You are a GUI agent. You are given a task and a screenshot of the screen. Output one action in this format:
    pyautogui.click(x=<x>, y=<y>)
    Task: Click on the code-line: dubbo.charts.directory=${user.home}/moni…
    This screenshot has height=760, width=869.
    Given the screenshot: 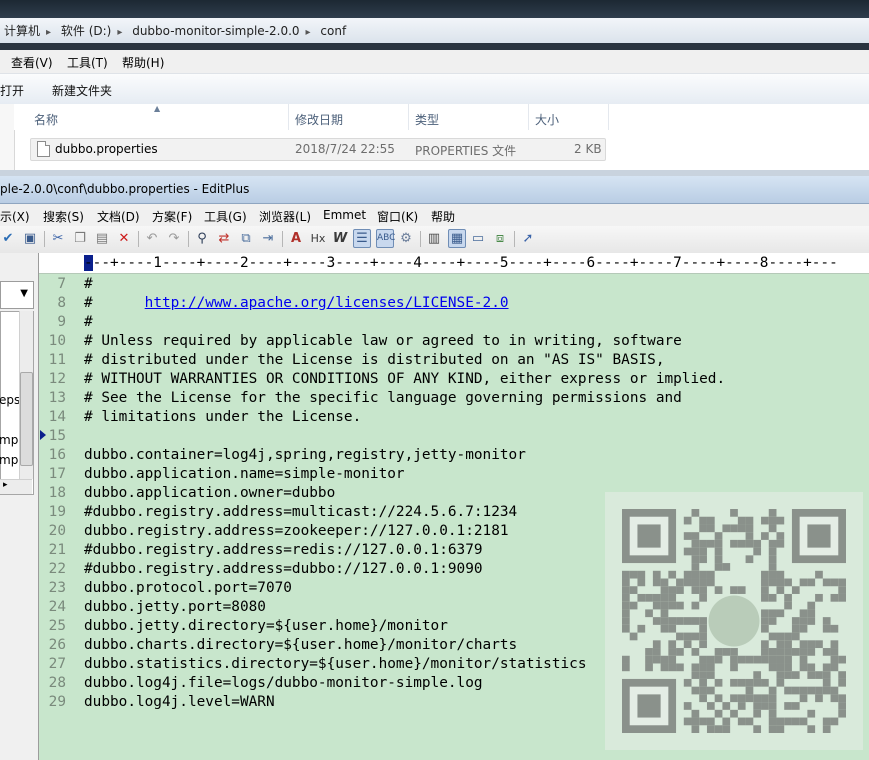 What is the action you would take?
    pyautogui.click(x=300, y=645)
    